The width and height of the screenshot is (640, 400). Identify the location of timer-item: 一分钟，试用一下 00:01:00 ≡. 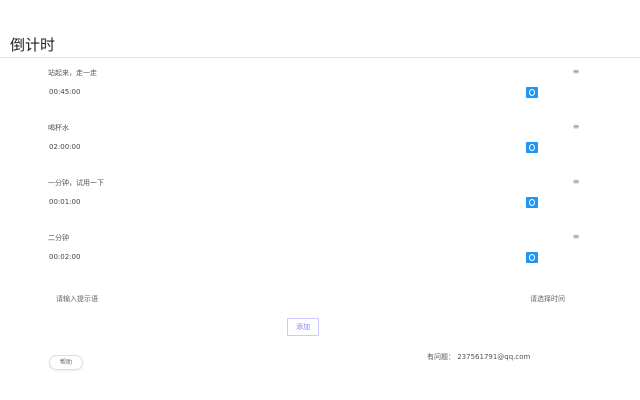
(315, 202).